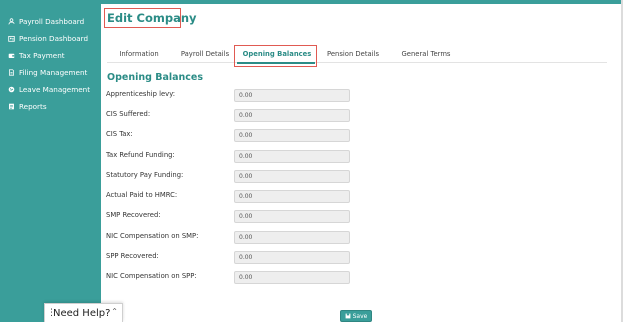 Image resolution: width=623 pixels, height=322 pixels. Describe the element at coordinates (292, 257) in the screenshot. I see `spp-recovered-input` at that location.